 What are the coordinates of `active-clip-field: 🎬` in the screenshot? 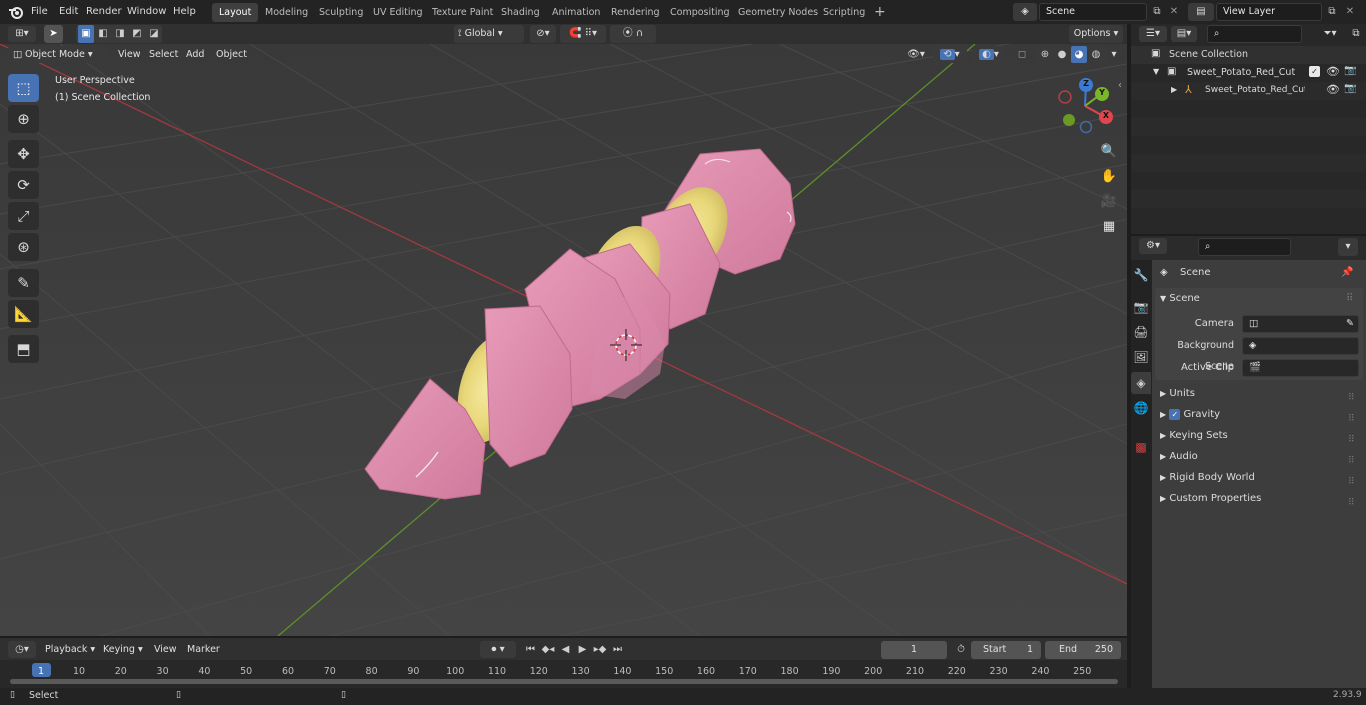 It's located at (1300, 368).